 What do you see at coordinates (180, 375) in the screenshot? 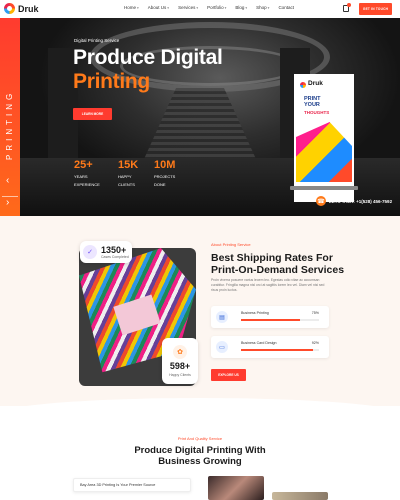
I see `badge-label: Happy Clients` at bounding box center [180, 375].